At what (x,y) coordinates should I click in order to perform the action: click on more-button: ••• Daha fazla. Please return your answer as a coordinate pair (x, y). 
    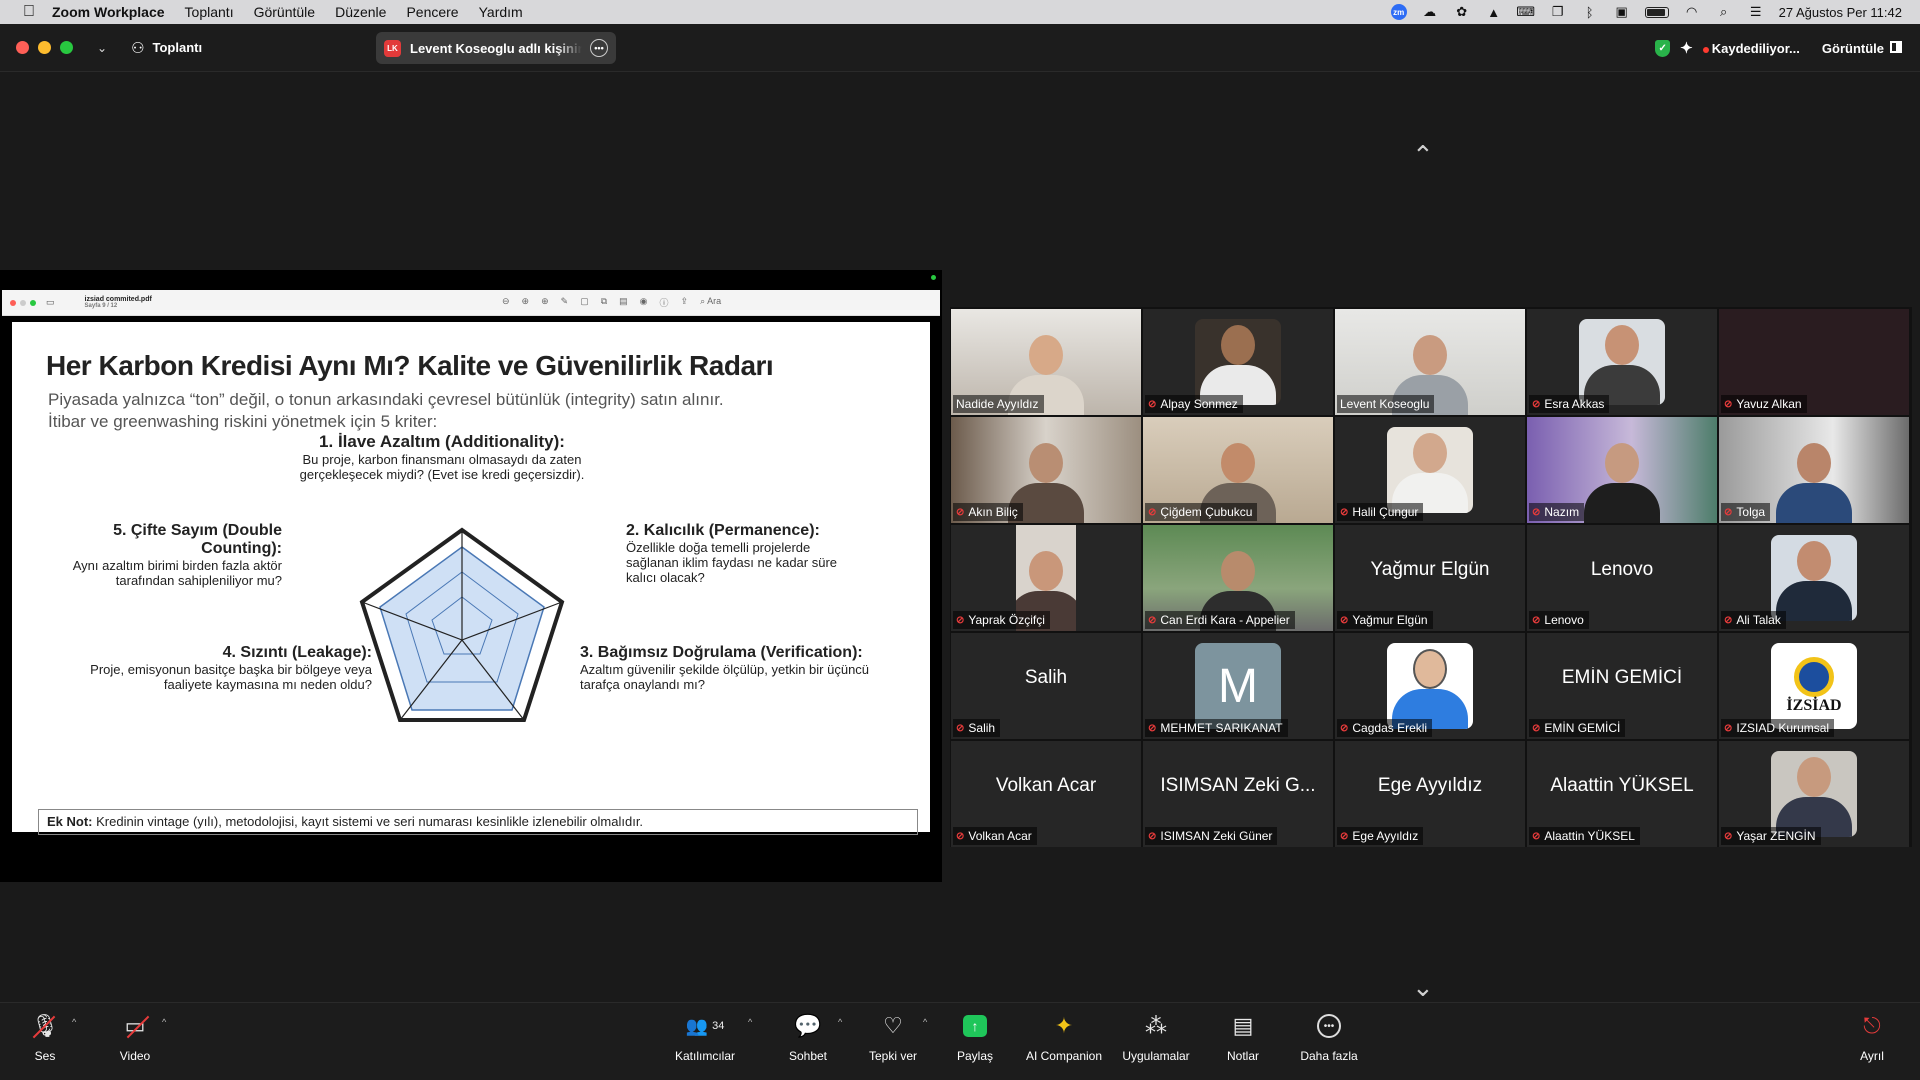
    Looking at the image, I should click on (1329, 1037).